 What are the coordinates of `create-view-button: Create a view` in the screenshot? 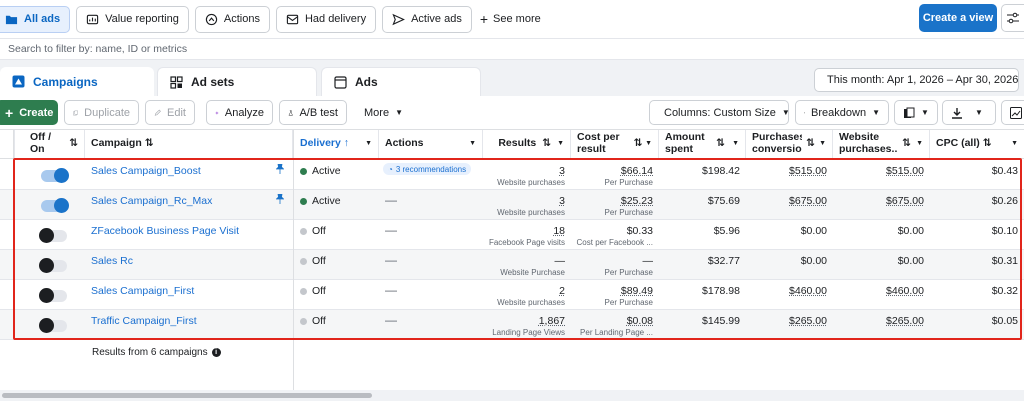 It's located at (958, 18).